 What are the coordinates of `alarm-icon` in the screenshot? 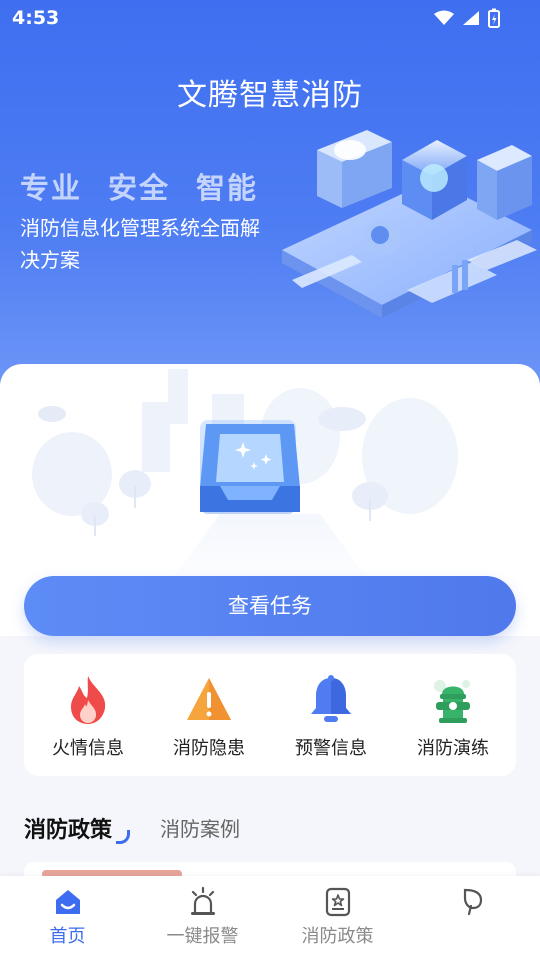 It's located at (202, 900).